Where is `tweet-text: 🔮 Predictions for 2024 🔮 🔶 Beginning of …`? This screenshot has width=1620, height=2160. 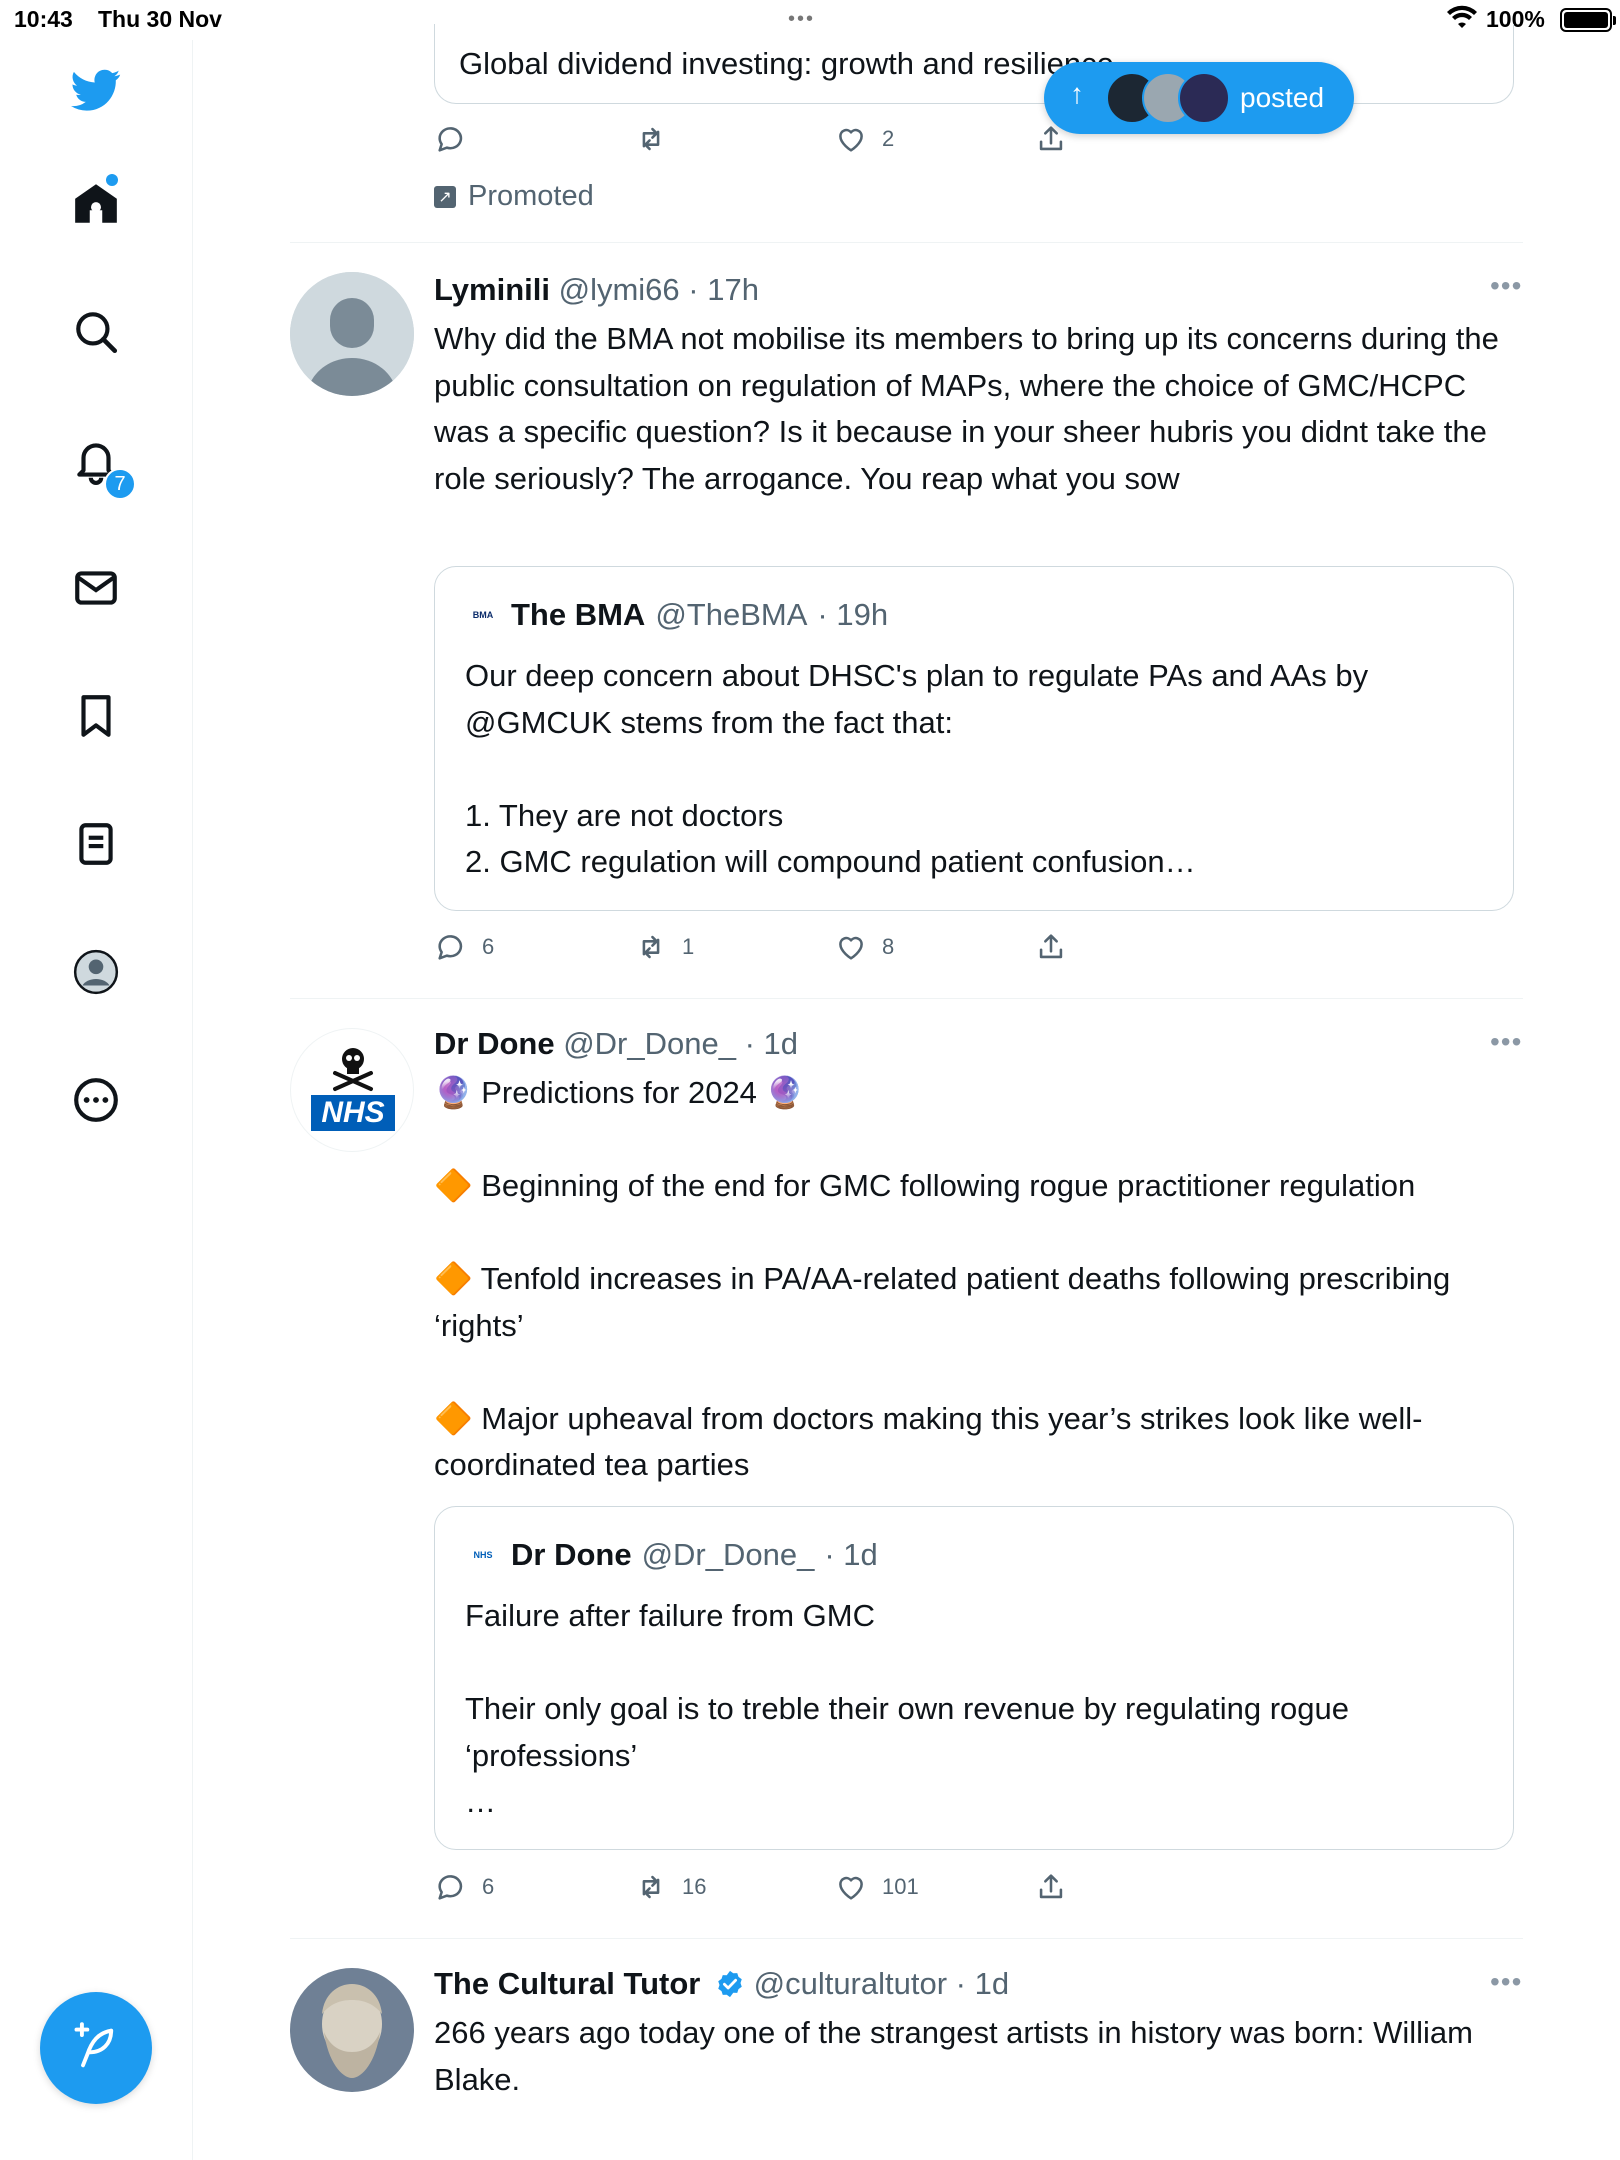 tweet-text: 🔮 Predictions for 2024 🔮 🔶 Beginning of … is located at coordinates (942, 1278).